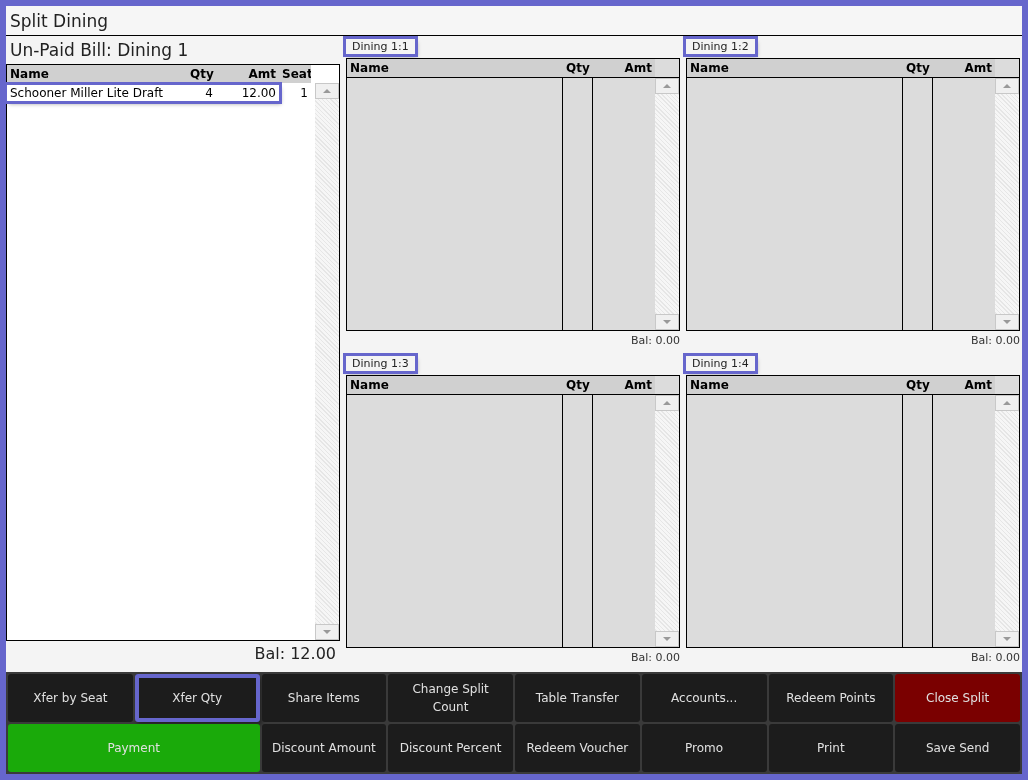 The width and height of the screenshot is (1028, 780). What do you see at coordinates (831, 698) in the screenshot?
I see `action-button: Redeem Points` at bounding box center [831, 698].